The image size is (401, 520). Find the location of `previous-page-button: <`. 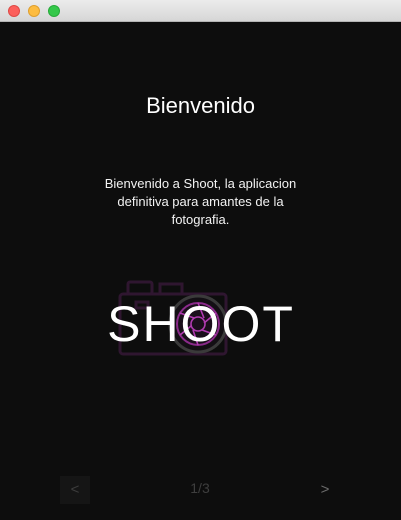

previous-page-button: < is located at coordinates (75, 490).